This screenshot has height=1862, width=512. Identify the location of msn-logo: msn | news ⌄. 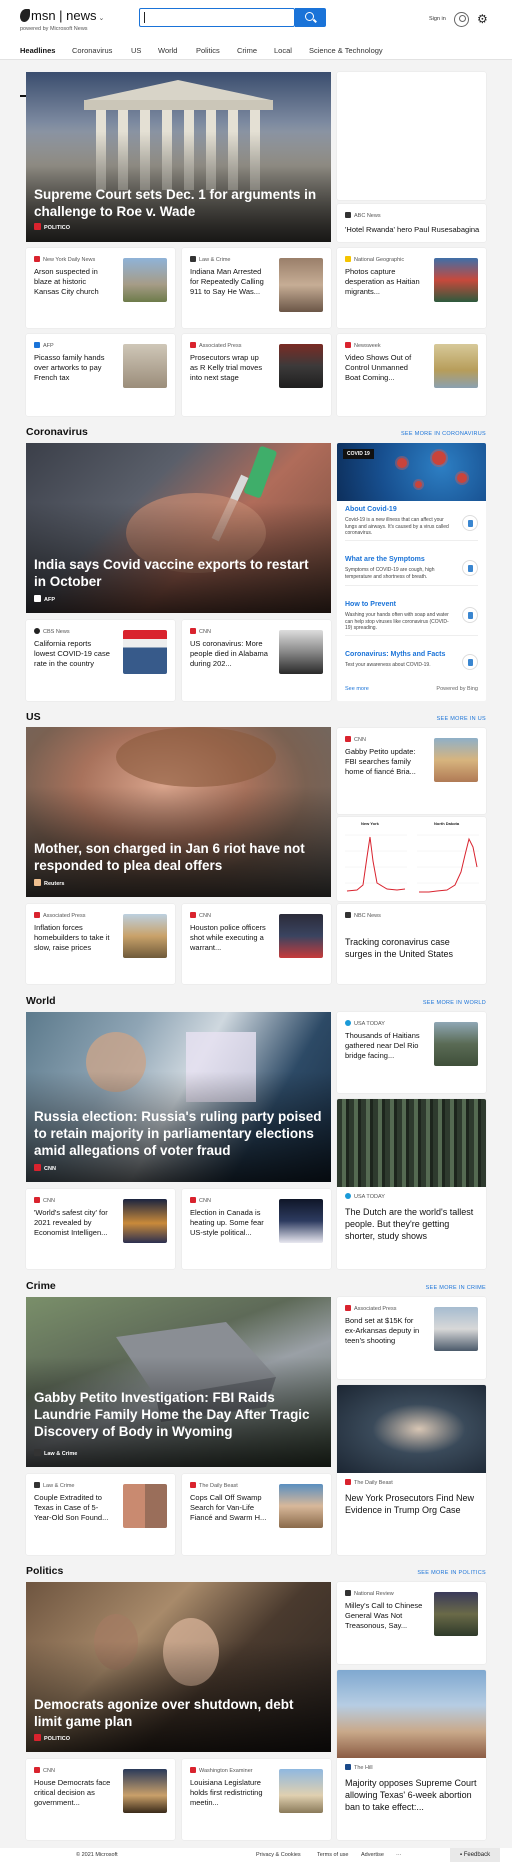
(62, 15).